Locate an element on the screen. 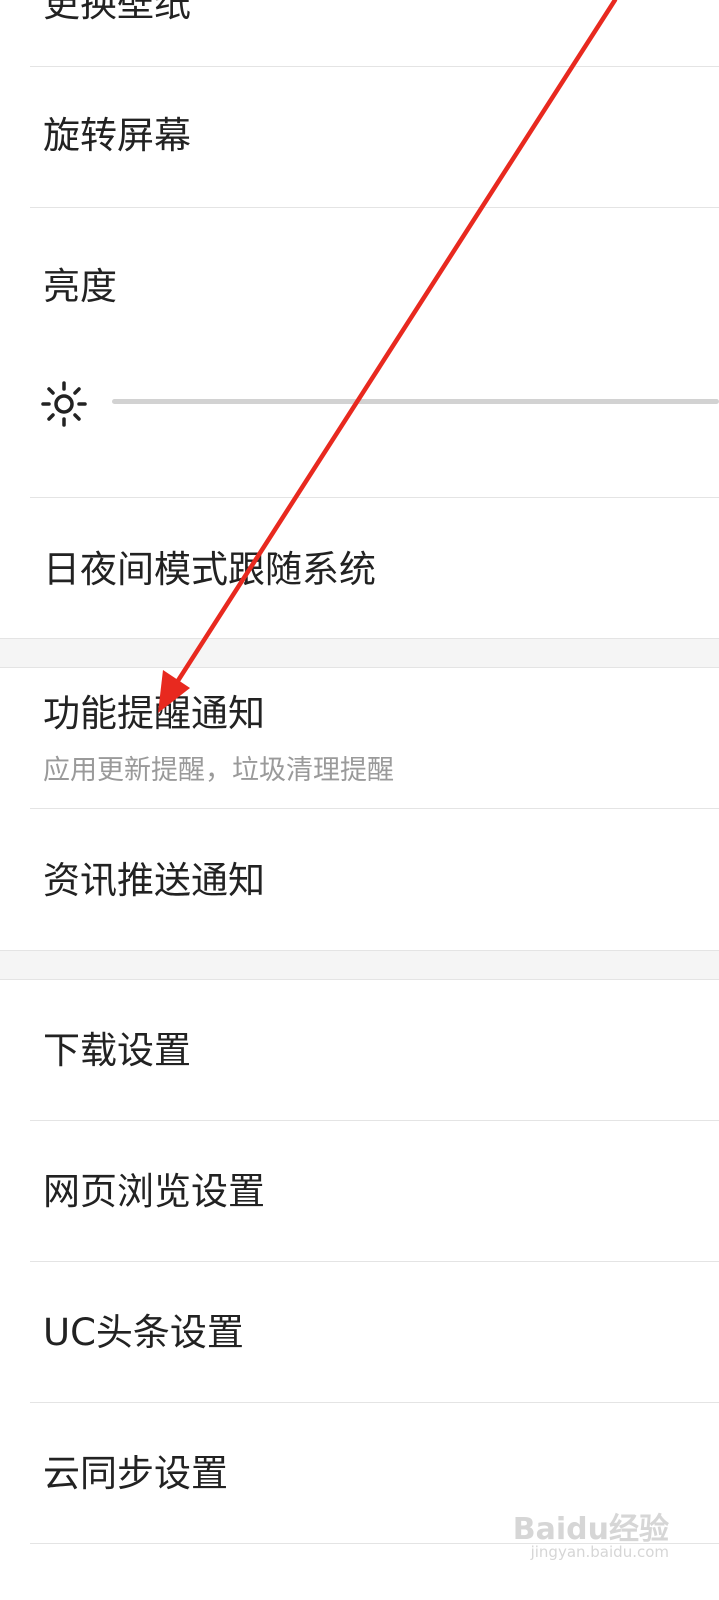  setting-label-daynight: 日夜间模式跟随系统 is located at coordinates (209, 569).